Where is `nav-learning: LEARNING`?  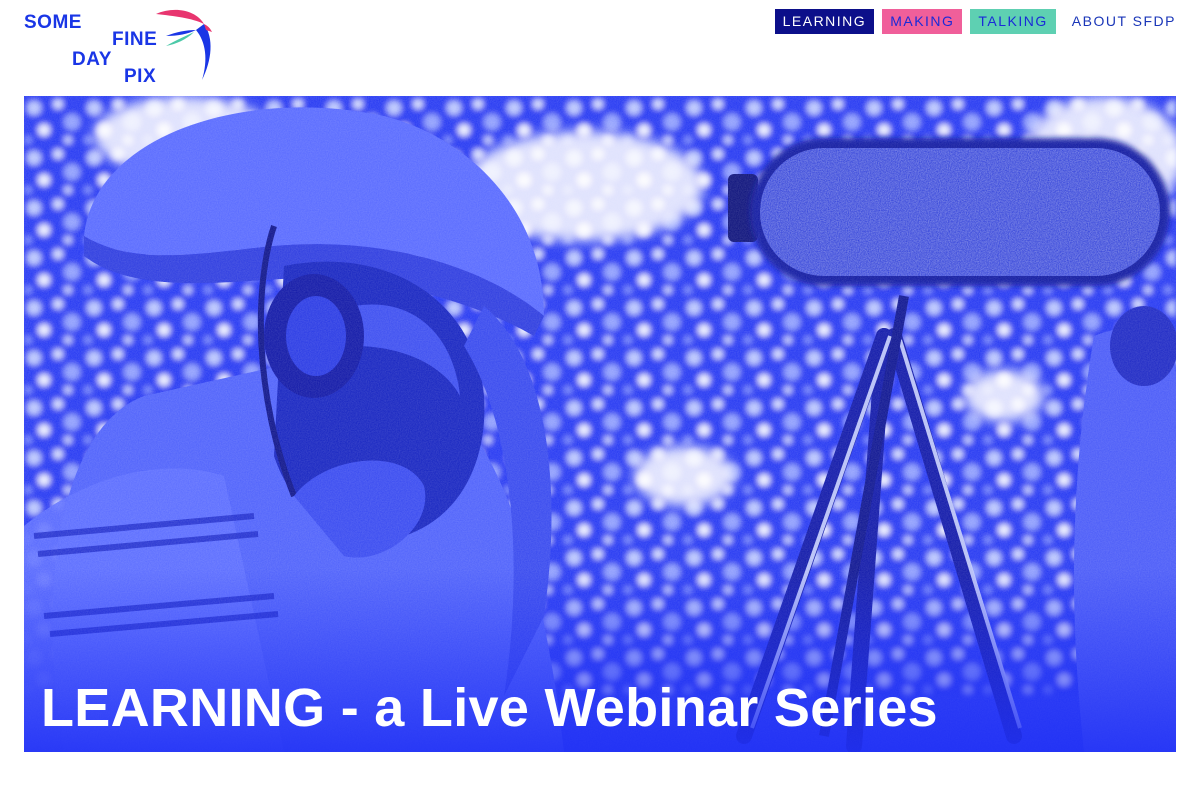
nav-learning: LEARNING is located at coordinates (824, 21).